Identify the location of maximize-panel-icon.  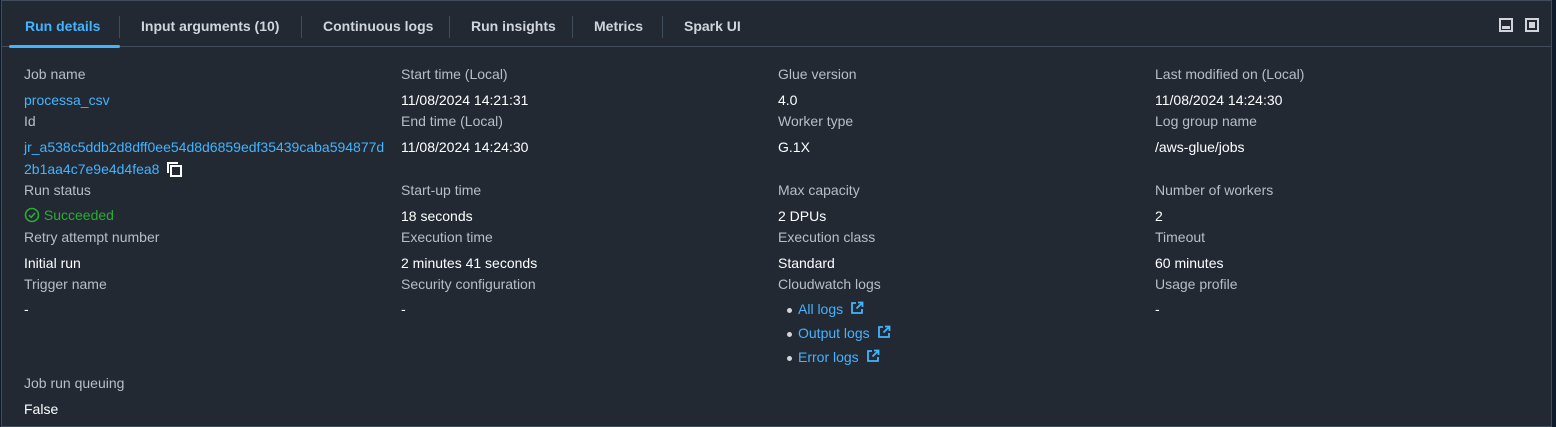
(1532, 25).